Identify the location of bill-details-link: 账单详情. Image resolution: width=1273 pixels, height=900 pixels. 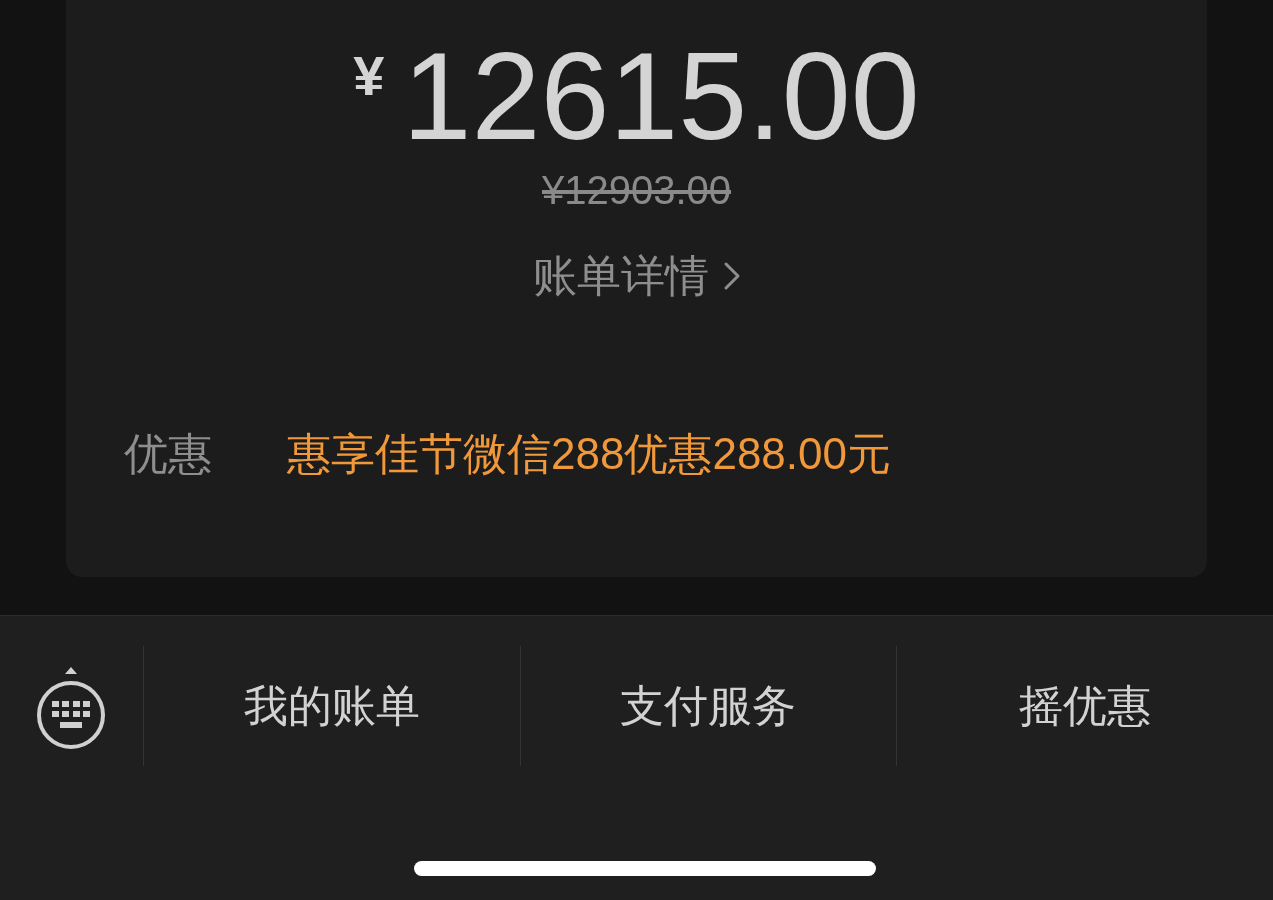
(636, 276).